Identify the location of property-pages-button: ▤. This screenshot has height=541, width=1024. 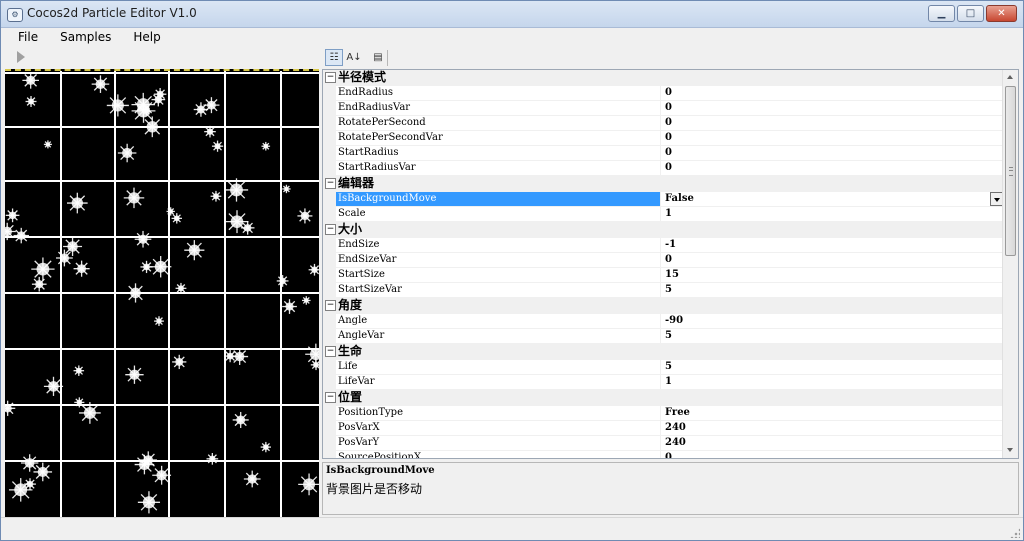
(378, 57).